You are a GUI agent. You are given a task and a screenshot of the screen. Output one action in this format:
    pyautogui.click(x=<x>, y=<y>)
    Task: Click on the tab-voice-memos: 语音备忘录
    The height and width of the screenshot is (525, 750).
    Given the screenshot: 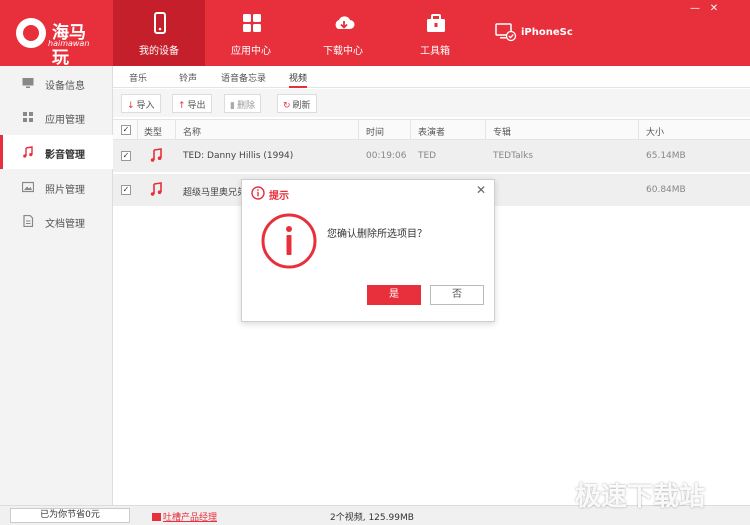 What is the action you would take?
    pyautogui.click(x=243, y=77)
    